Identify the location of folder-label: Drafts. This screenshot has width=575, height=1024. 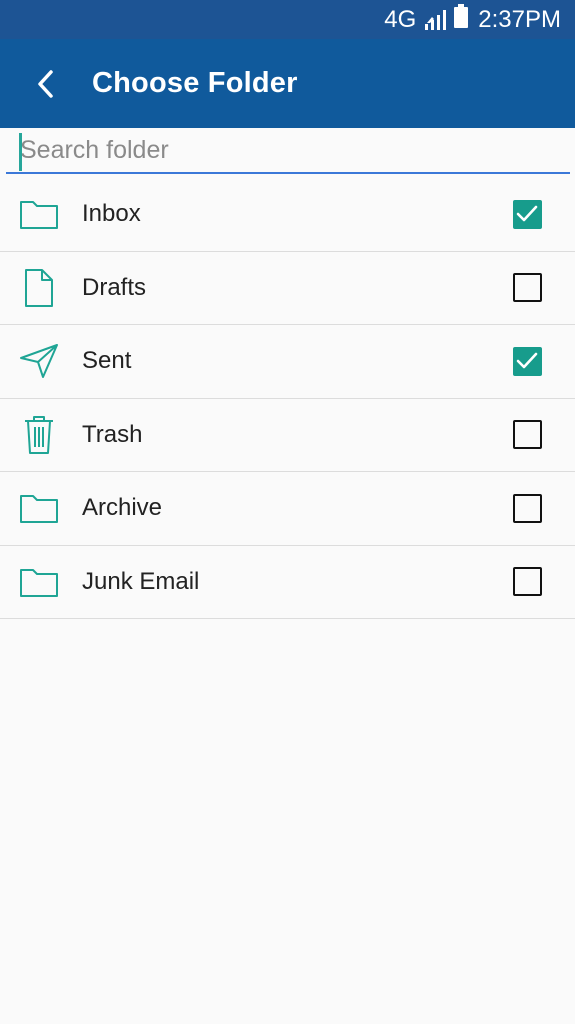
(114, 287).